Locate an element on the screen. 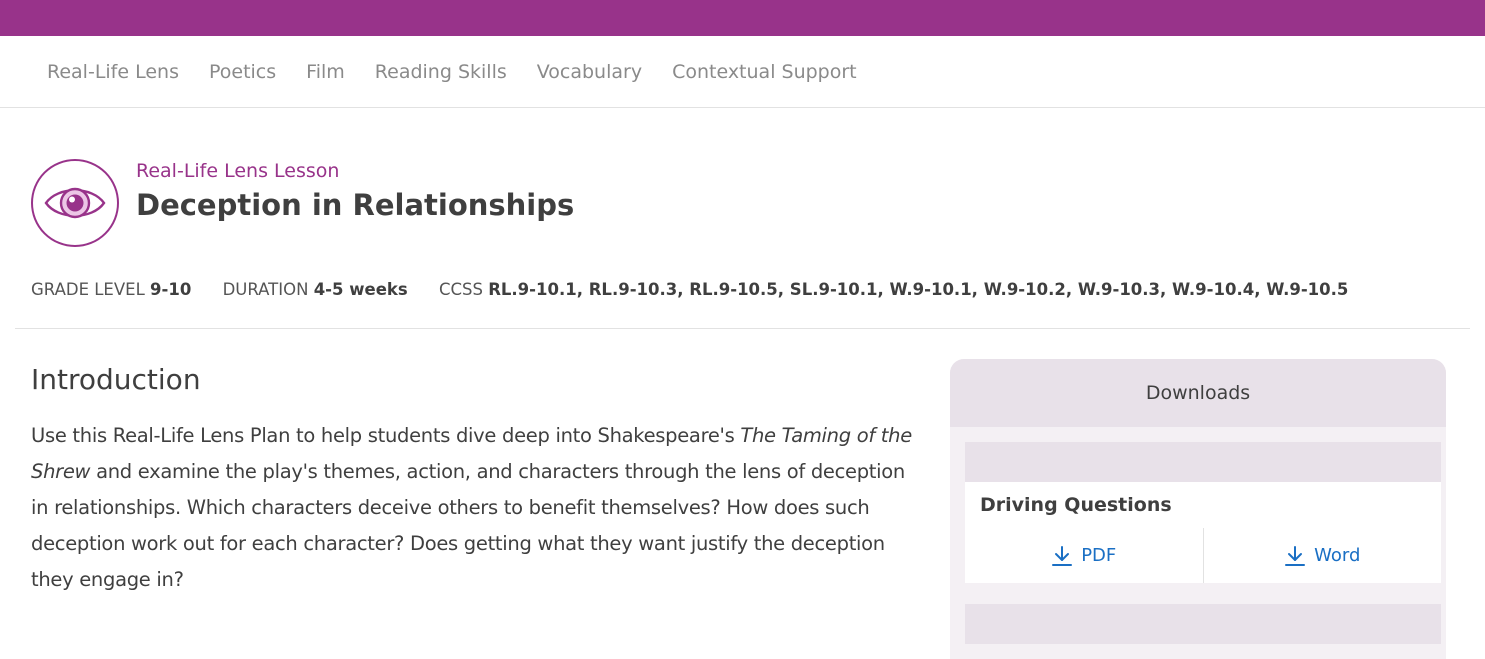 The width and height of the screenshot is (1485, 659). nav-item-film: Film is located at coordinates (325, 72).